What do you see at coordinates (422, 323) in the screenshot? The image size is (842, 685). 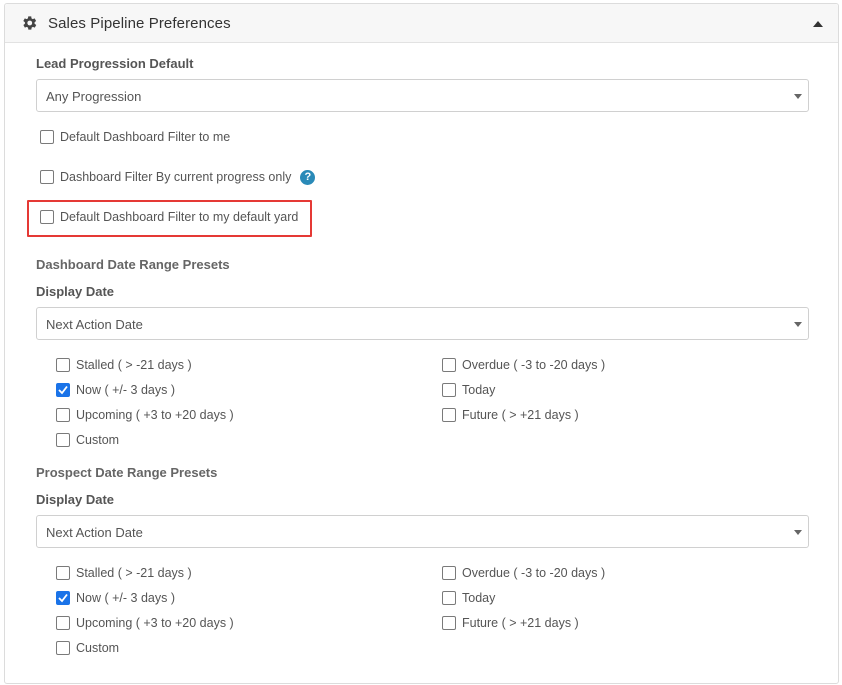 I see `dashboard-display-date-select: Next Action Date` at bounding box center [422, 323].